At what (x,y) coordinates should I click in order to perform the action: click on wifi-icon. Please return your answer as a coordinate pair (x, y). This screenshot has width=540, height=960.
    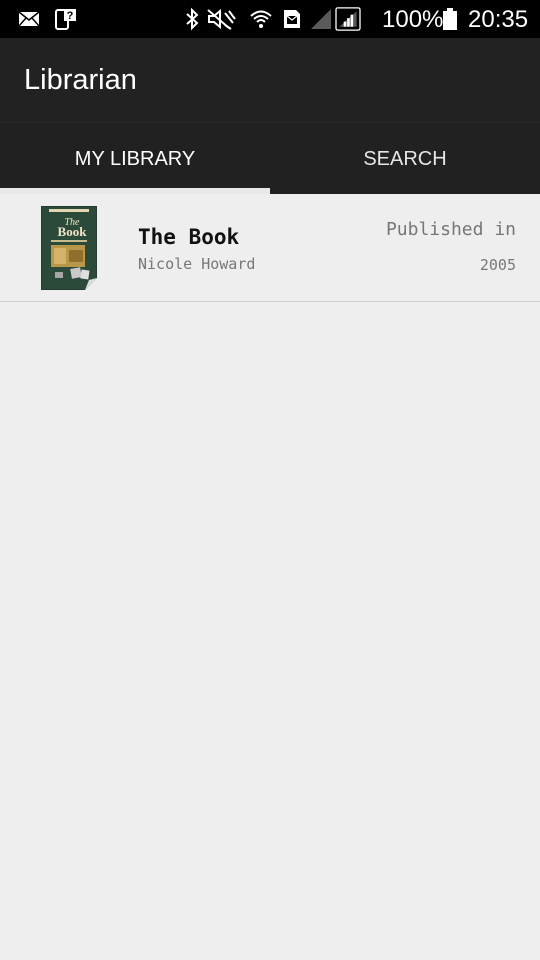
    Looking at the image, I should click on (261, 19).